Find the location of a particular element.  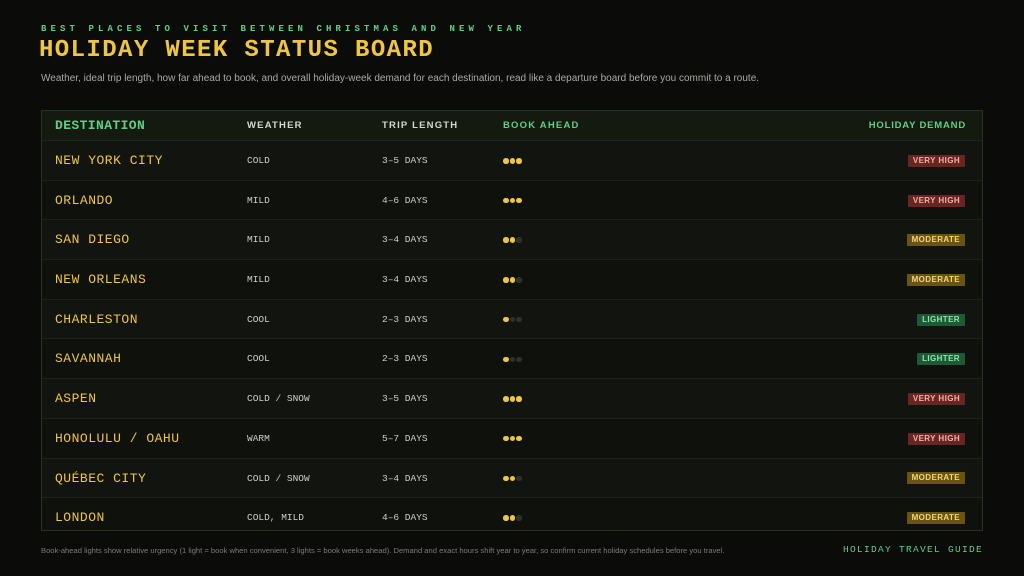

table-row: ORLANDO MILD 4–6 DAYS VERY HIGH is located at coordinates (512, 200).